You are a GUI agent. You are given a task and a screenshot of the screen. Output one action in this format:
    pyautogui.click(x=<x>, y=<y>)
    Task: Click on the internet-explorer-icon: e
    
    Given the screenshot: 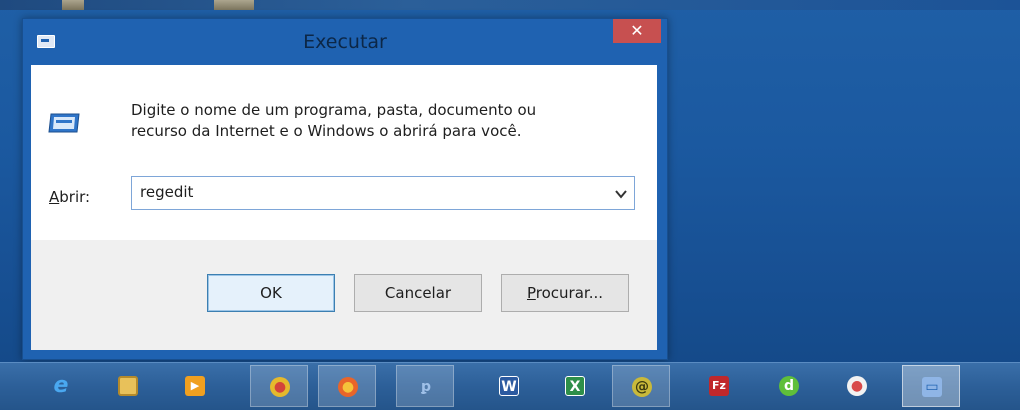 What is the action you would take?
    pyautogui.click(x=61, y=385)
    